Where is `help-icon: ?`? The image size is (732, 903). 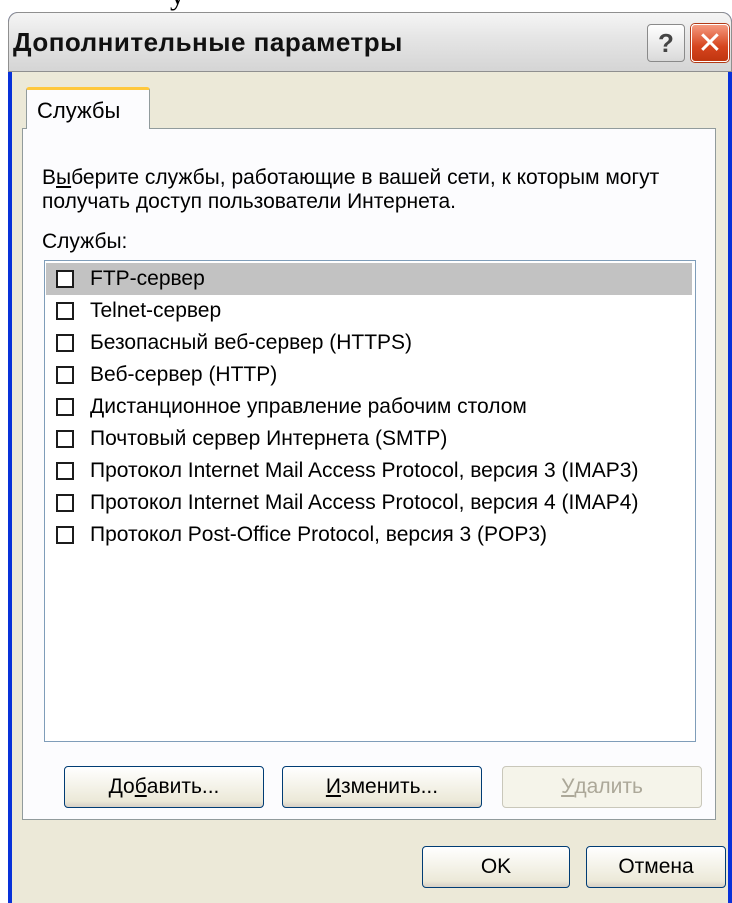 help-icon: ? is located at coordinates (666, 42).